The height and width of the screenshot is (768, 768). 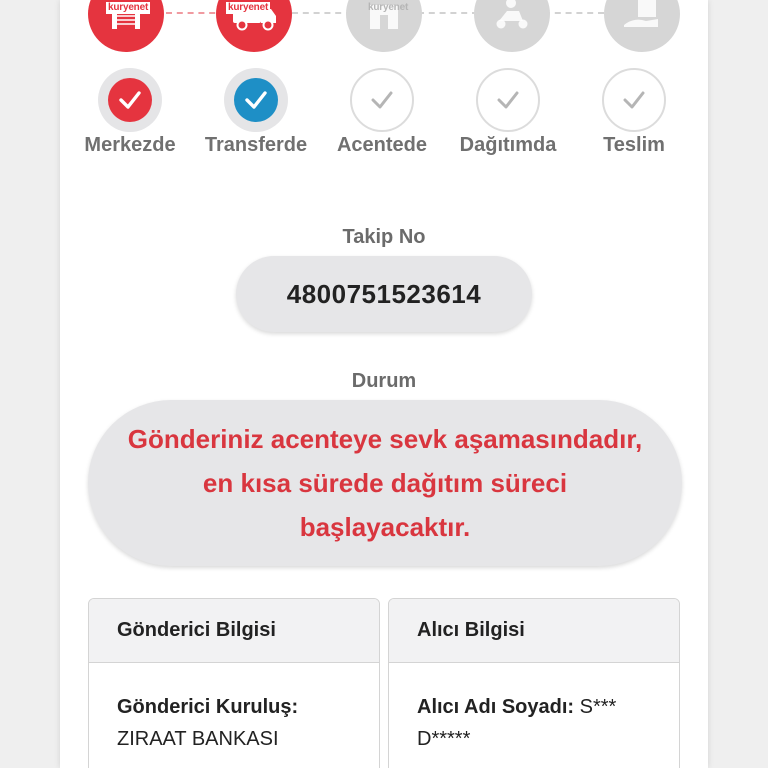 What do you see at coordinates (512, 26) in the screenshot?
I see `courier-scooter-icon` at bounding box center [512, 26].